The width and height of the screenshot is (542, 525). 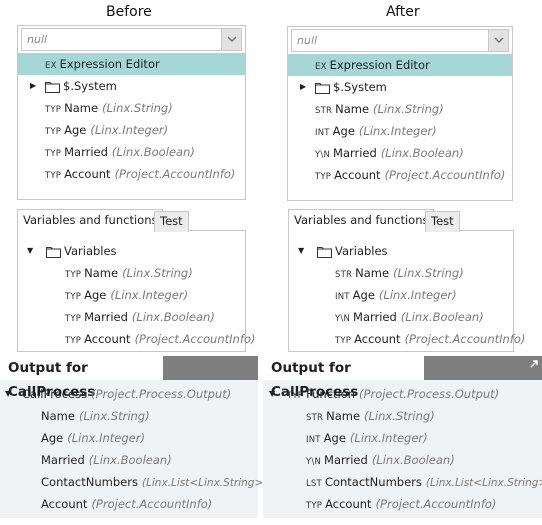 I want to click on output-item: ContactNumbers (Linx.List<Linx.String>), so click(x=133, y=482).